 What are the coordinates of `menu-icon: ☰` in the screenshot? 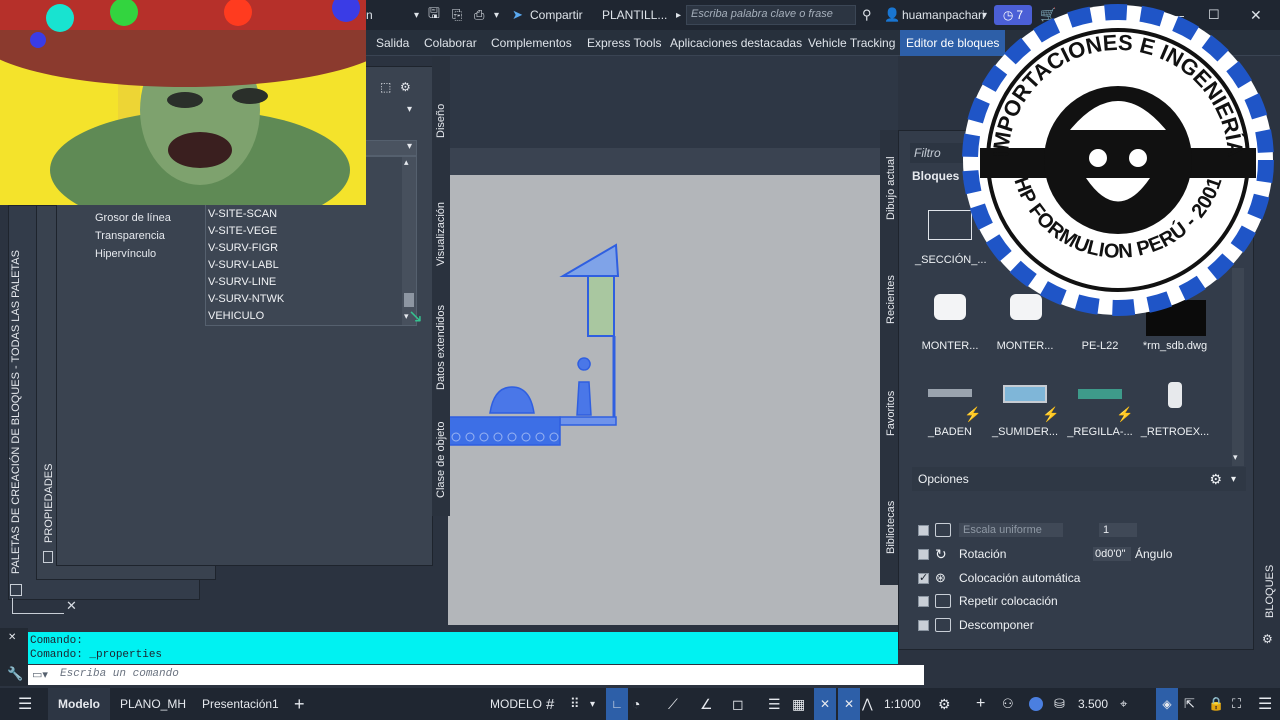 It's located at (25, 704).